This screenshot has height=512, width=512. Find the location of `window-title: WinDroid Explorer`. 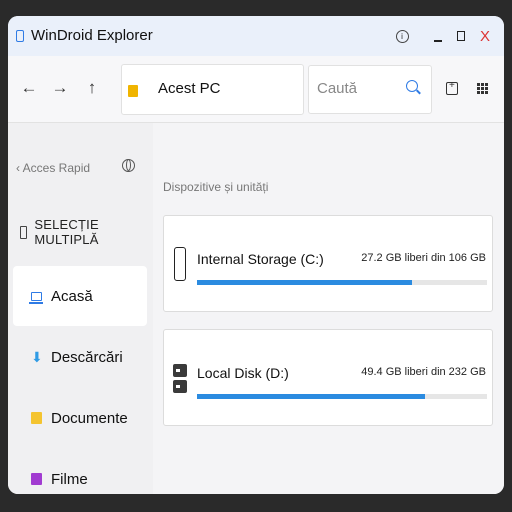

window-title: WinDroid Explorer is located at coordinates (92, 35).